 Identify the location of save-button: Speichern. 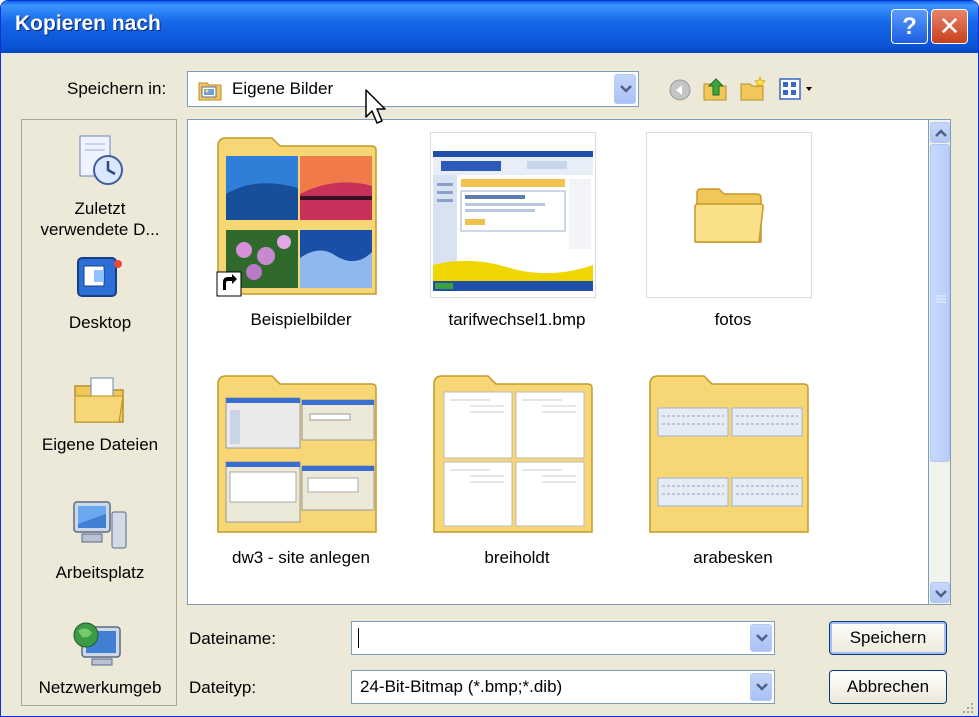
(888, 638).